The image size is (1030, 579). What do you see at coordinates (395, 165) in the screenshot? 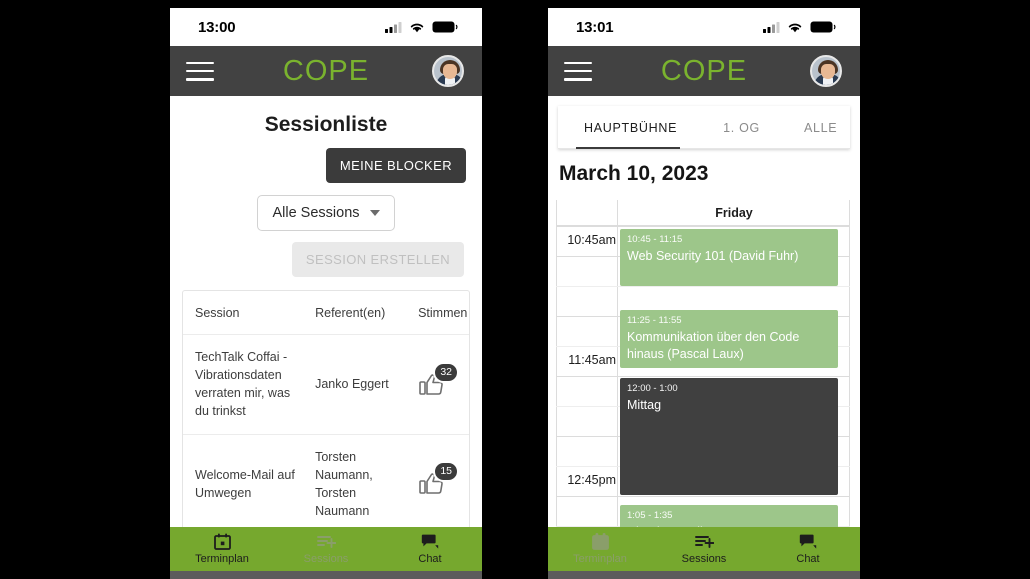
I see `meine-blocker-button: MEINE BLOCKER` at bounding box center [395, 165].